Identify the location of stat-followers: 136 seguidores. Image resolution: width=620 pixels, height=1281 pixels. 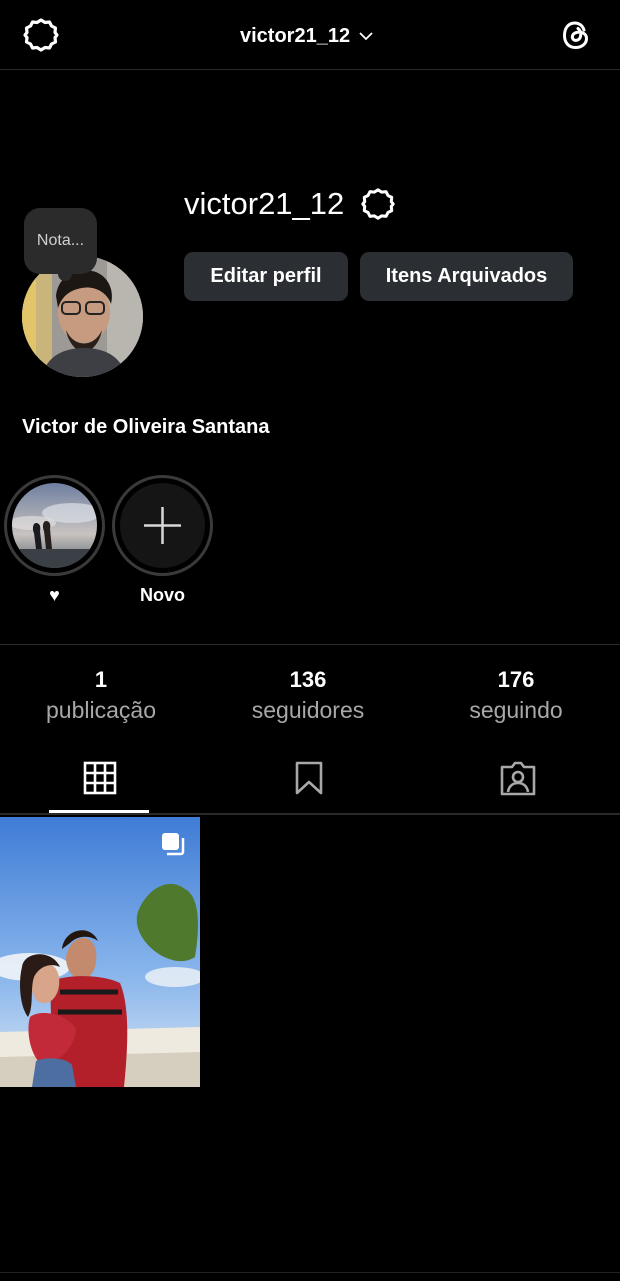
(308, 696).